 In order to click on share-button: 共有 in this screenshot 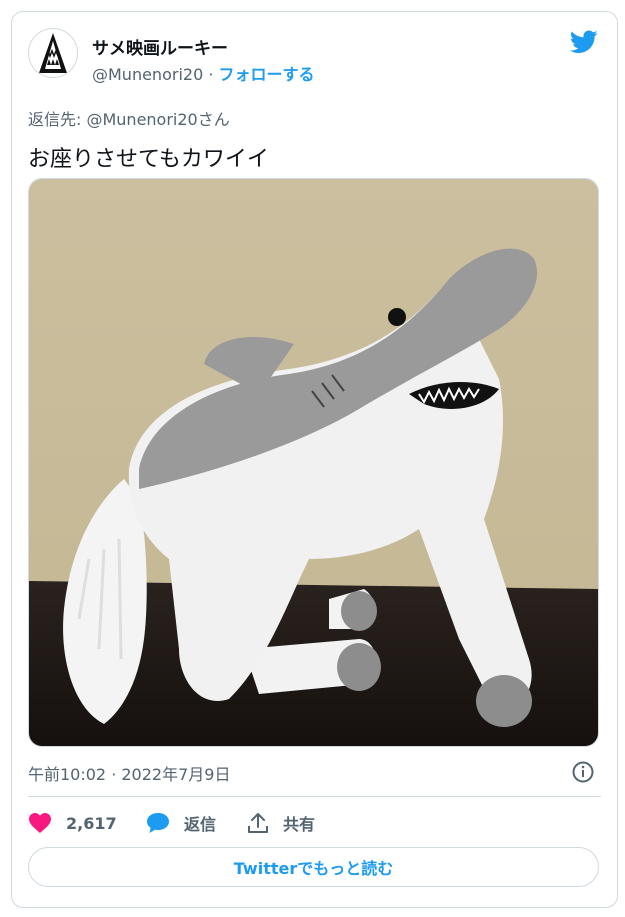, I will do `click(281, 823)`.